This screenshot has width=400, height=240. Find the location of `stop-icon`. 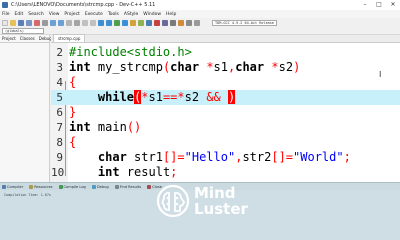

stop-icon is located at coordinates (157, 22).